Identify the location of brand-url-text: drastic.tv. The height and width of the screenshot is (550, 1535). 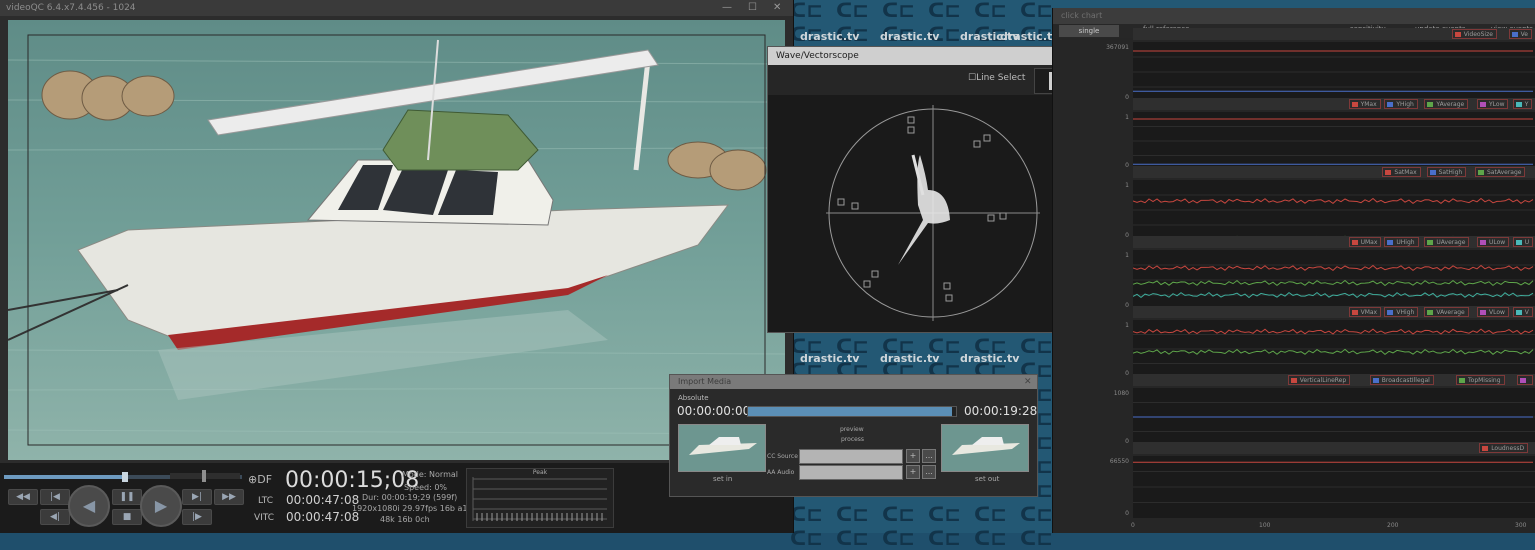
(990, 358).